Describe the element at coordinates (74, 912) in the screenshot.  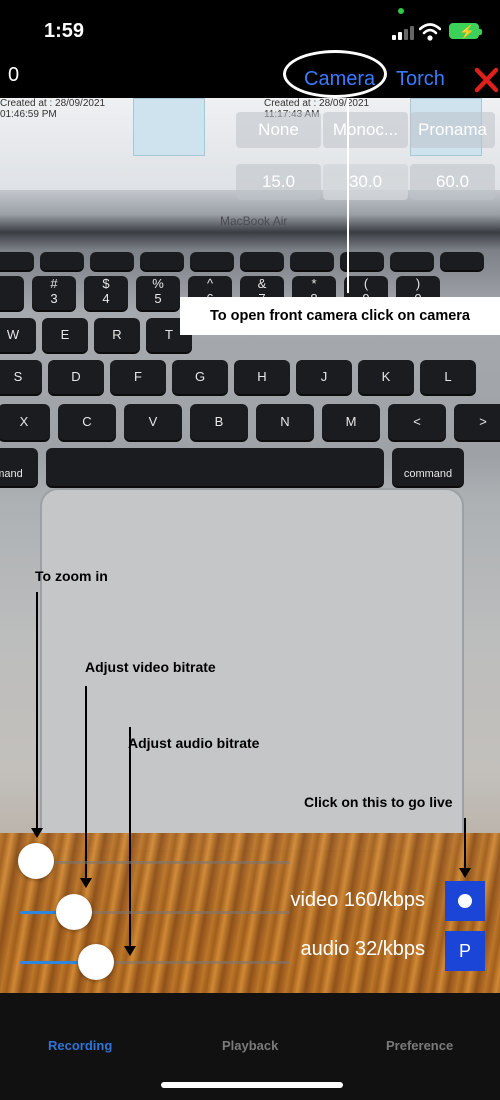
I see `video-bitrate-slider-thumb` at that location.